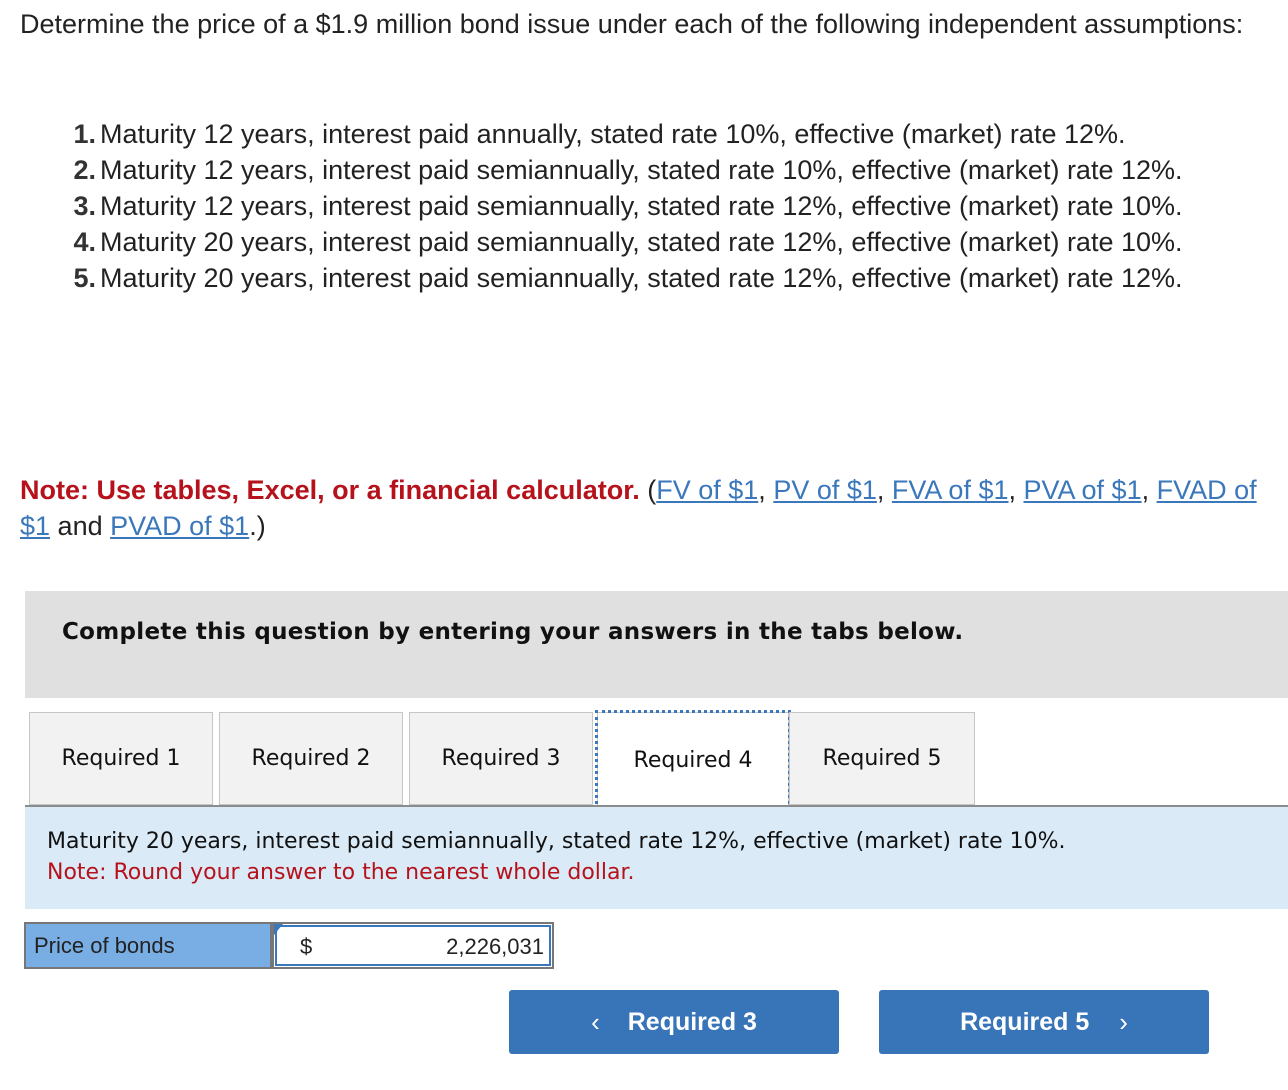  What do you see at coordinates (84, 134) in the screenshot?
I see `item-number: 1.` at bounding box center [84, 134].